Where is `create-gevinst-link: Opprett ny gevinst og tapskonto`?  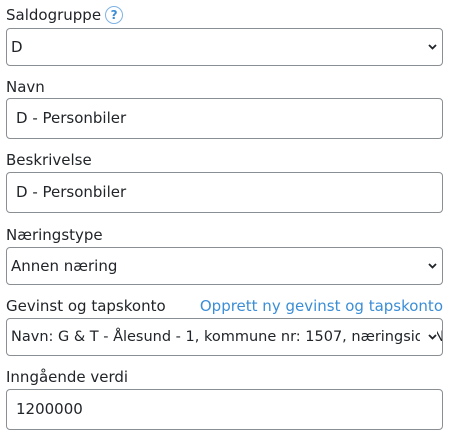 create-gevinst-link: Opprett ny gevinst og tapskonto is located at coordinates (321, 306).